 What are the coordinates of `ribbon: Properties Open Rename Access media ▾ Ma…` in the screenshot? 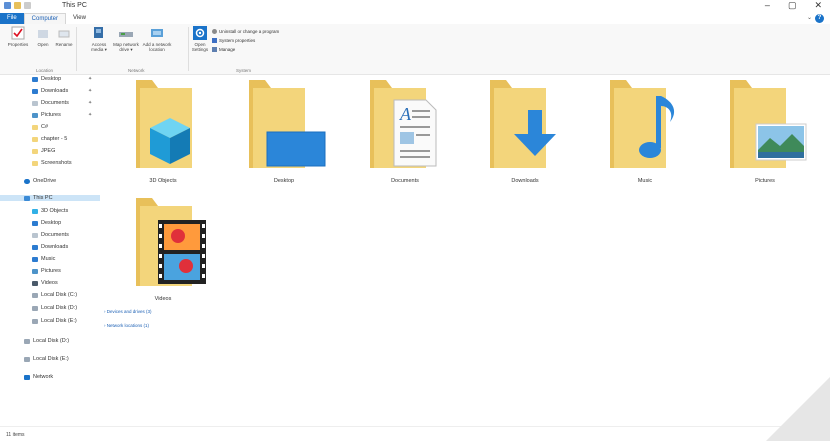 It's located at (415, 49).